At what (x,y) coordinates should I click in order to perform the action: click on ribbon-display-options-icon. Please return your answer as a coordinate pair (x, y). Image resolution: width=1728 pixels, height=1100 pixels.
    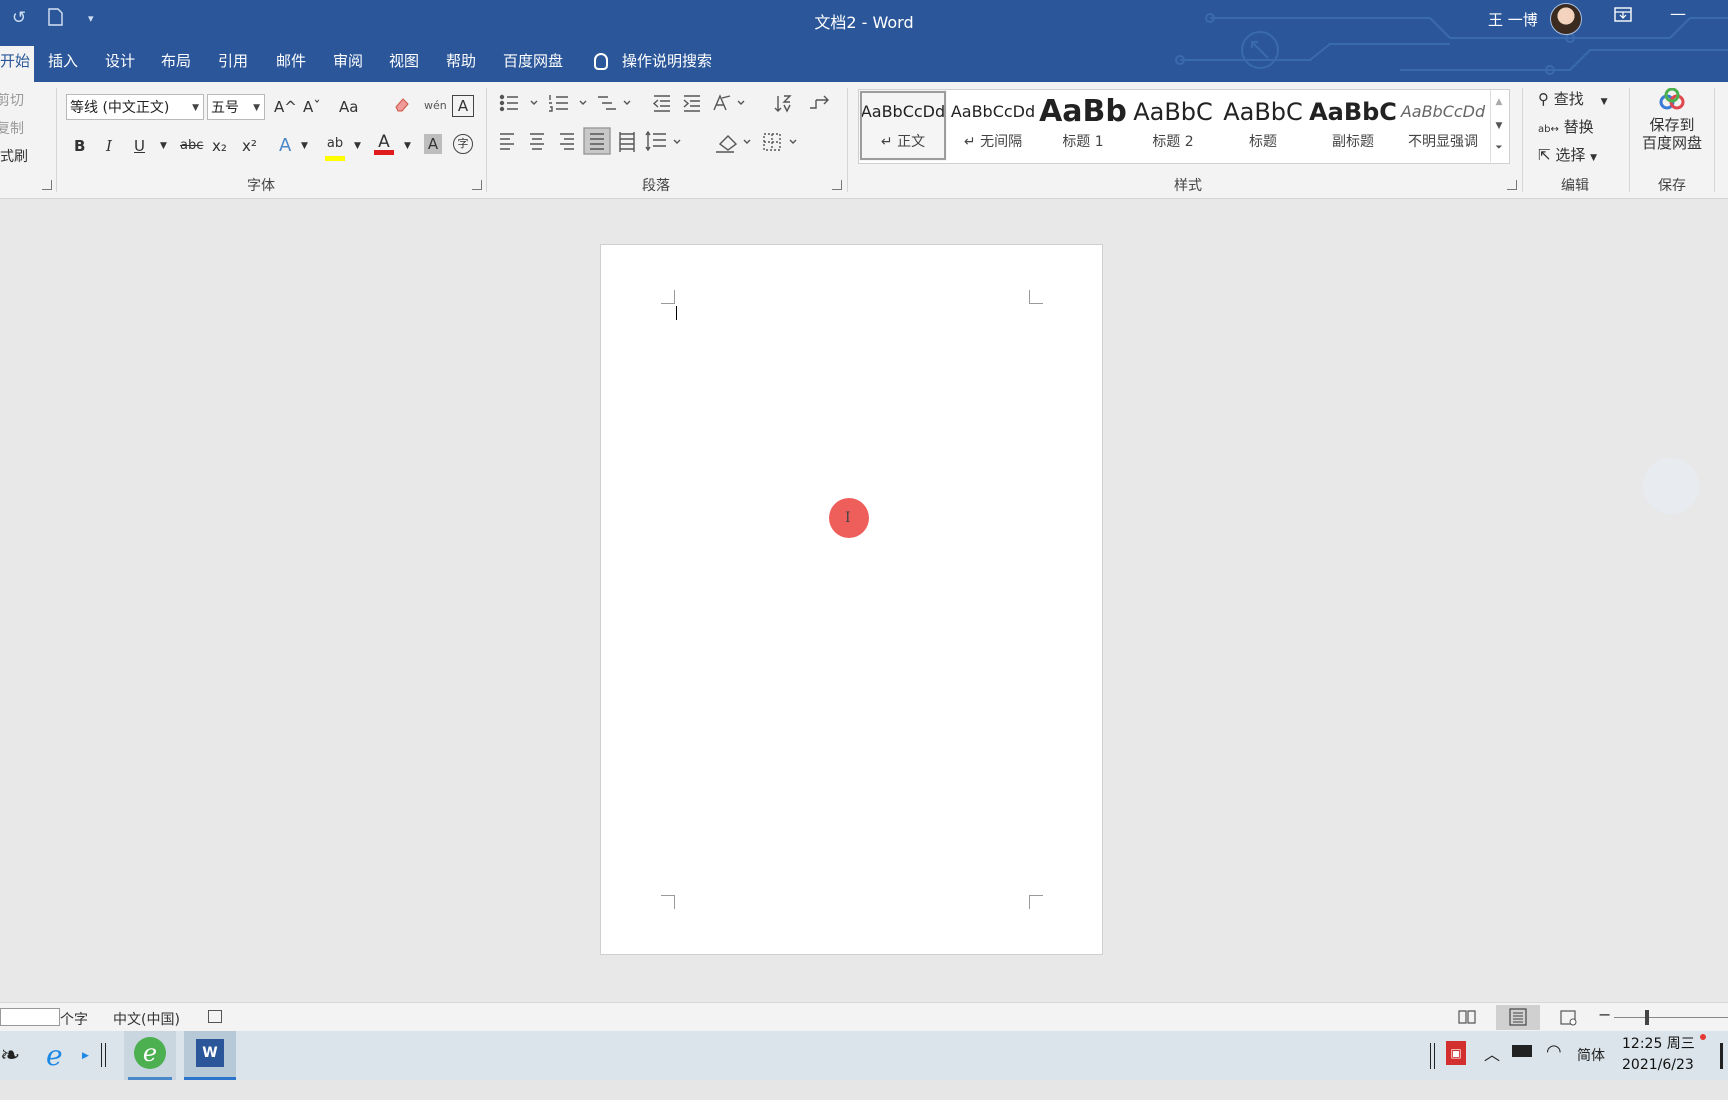
    Looking at the image, I should click on (1623, 17).